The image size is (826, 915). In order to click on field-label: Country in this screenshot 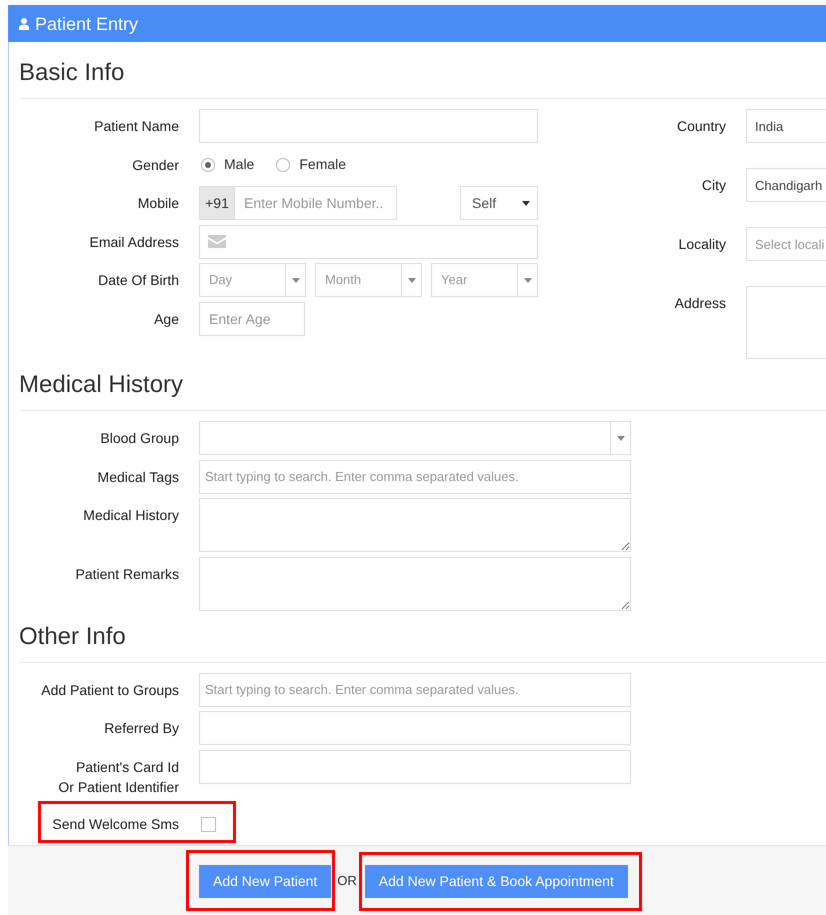, I will do `click(701, 126)`.